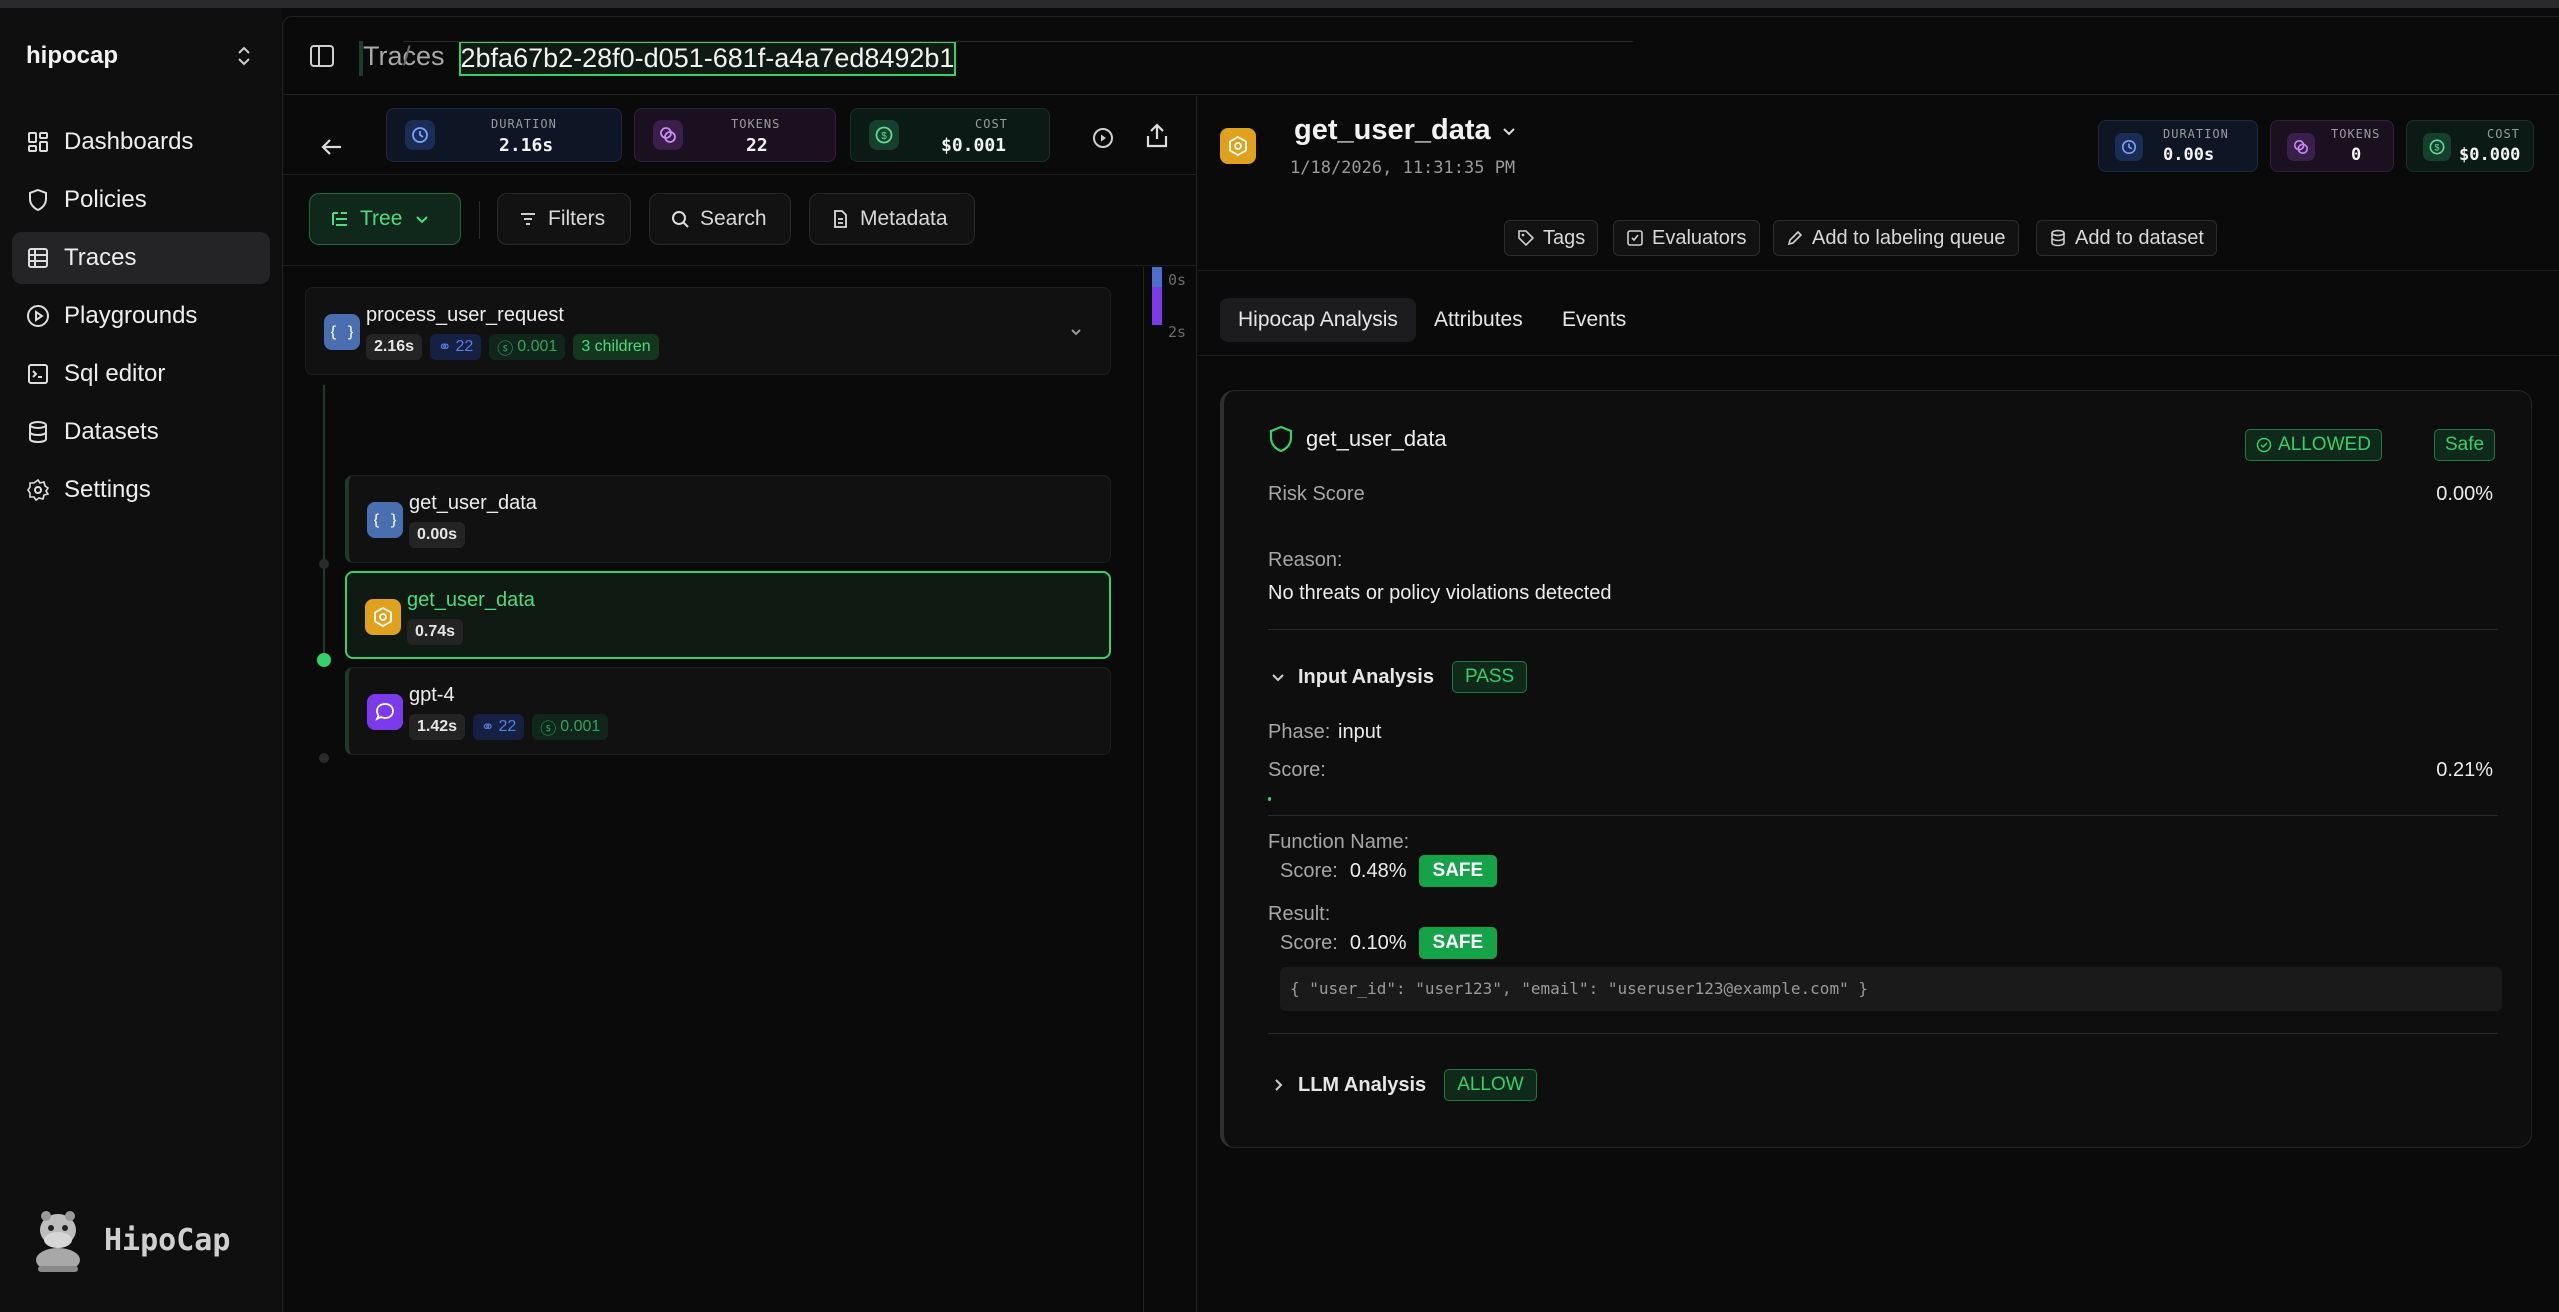 This screenshot has height=1312, width=2559. What do you see at coordinates (464, 346) in the screenshot?
I see `span-tokens-value: 22` at bounding box center [464, 346].